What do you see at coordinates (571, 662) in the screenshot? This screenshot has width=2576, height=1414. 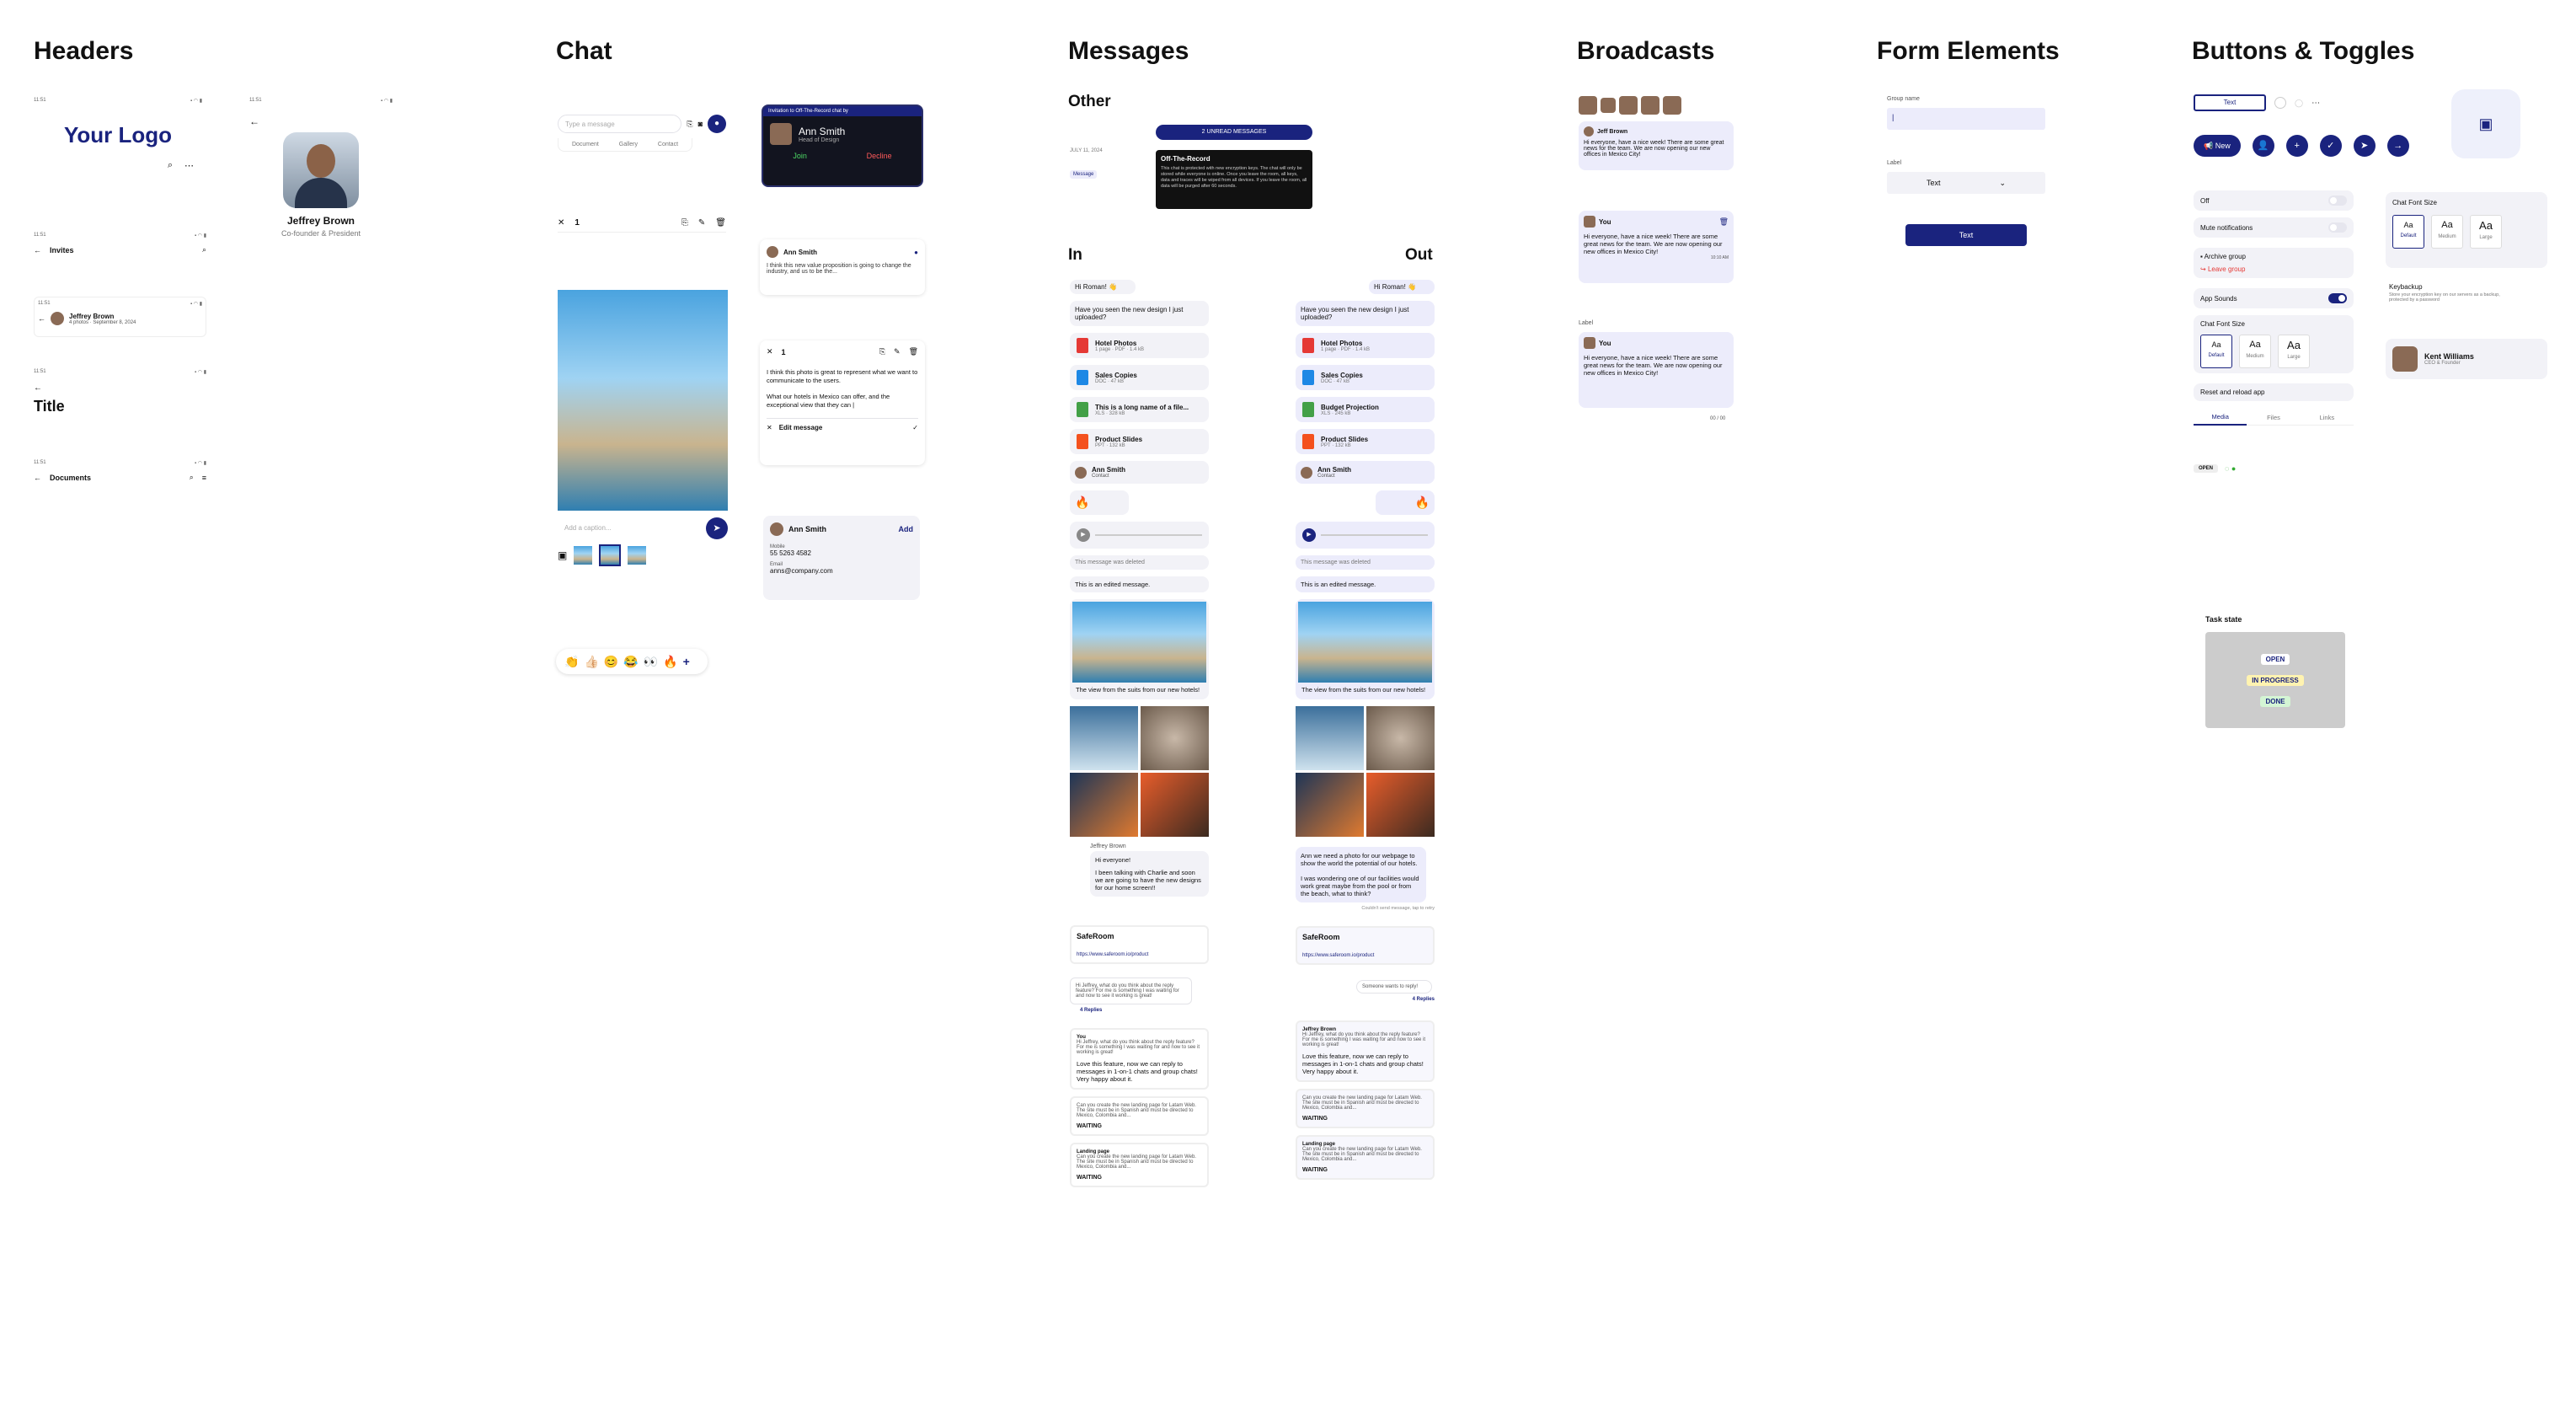 I see `reaction-clap: 👏` at bounding box center [571, 662].